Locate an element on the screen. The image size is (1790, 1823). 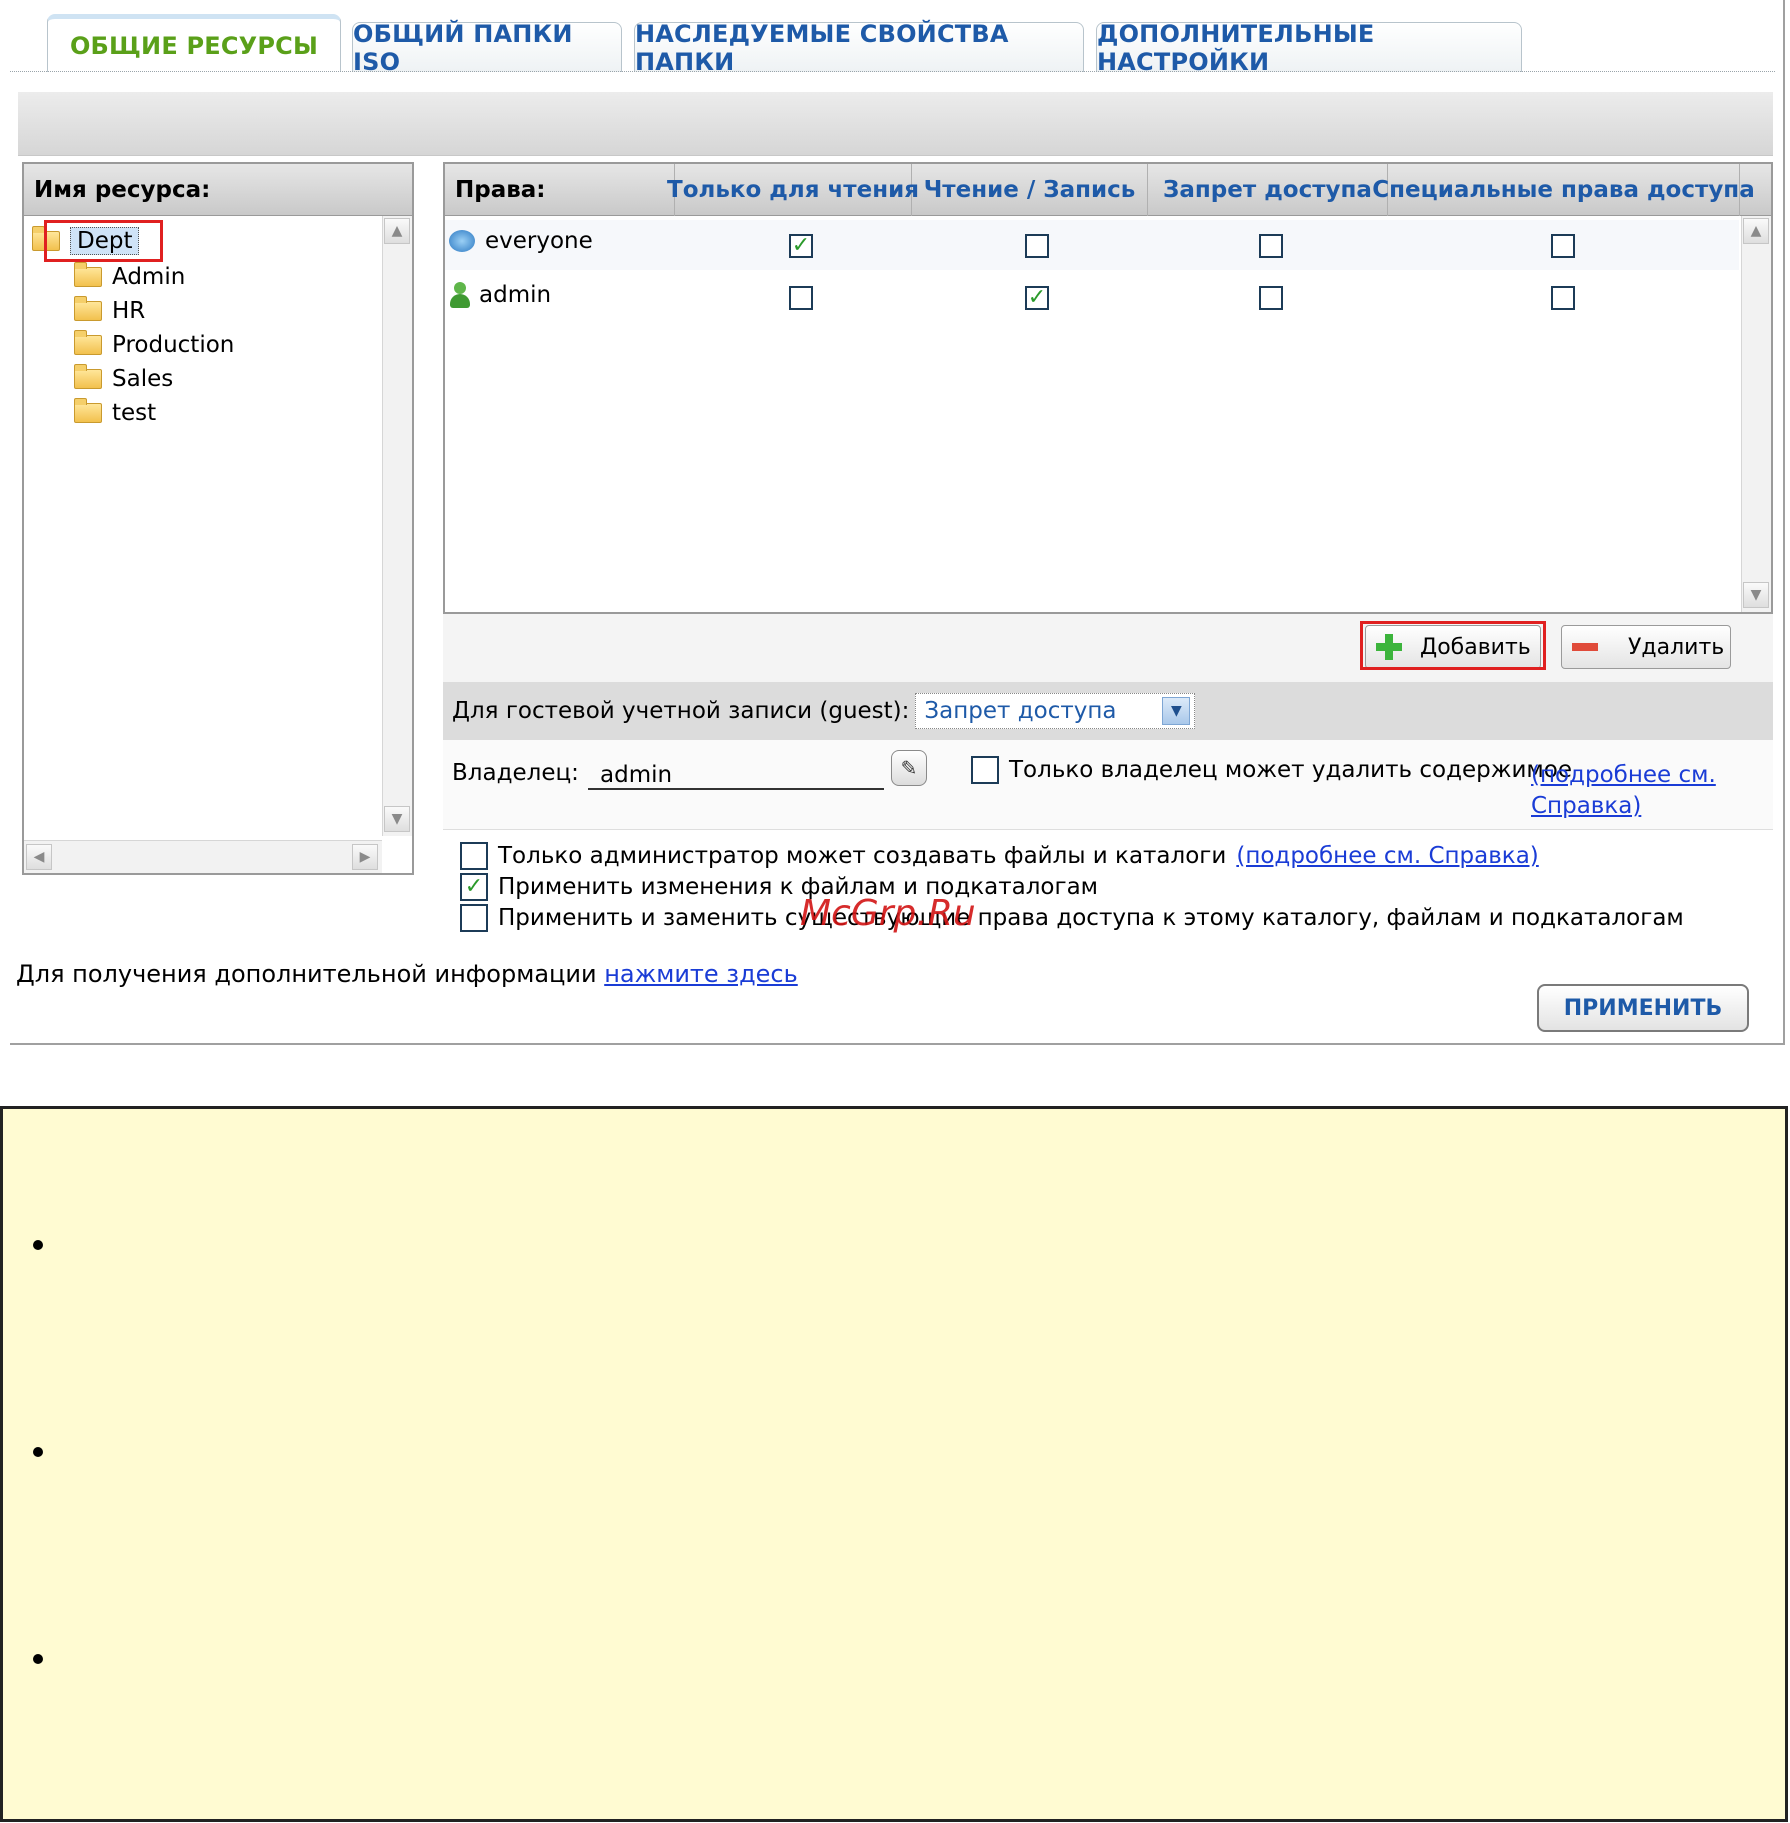
watermark: McGrp.Ru is located at coordinates (888, 913).